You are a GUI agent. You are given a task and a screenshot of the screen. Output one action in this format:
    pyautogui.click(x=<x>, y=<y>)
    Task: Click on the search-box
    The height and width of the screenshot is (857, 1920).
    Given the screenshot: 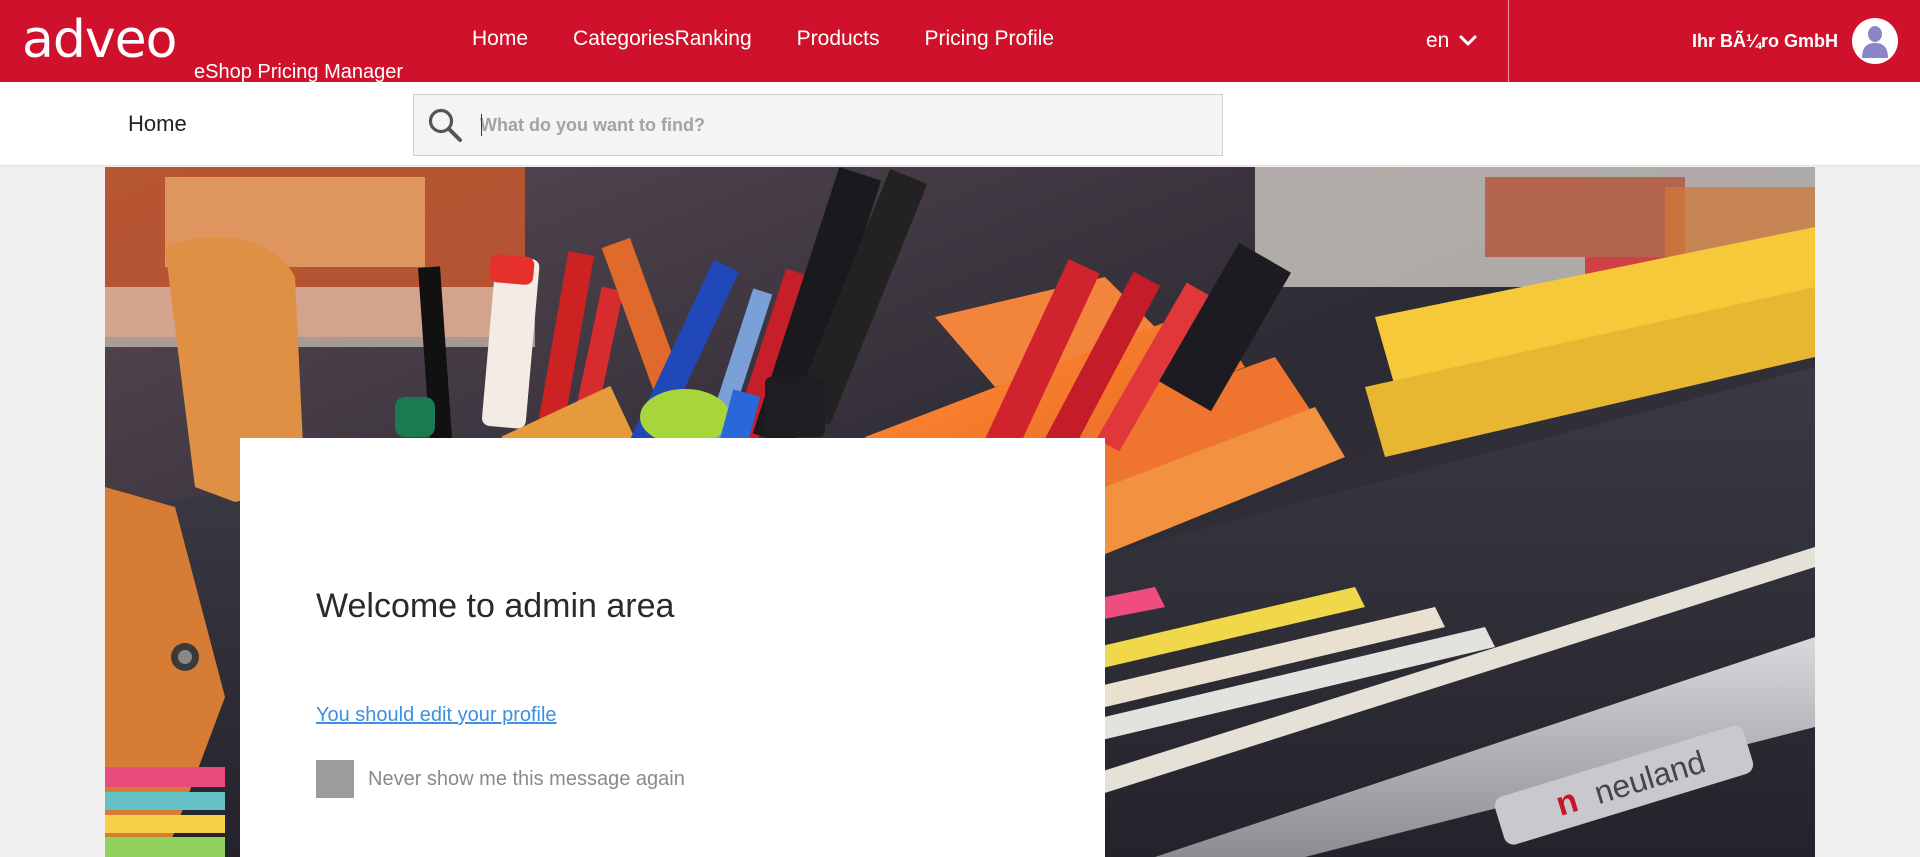 What is the action you would take?
    pyautogui.click(x=818, y=125)
    